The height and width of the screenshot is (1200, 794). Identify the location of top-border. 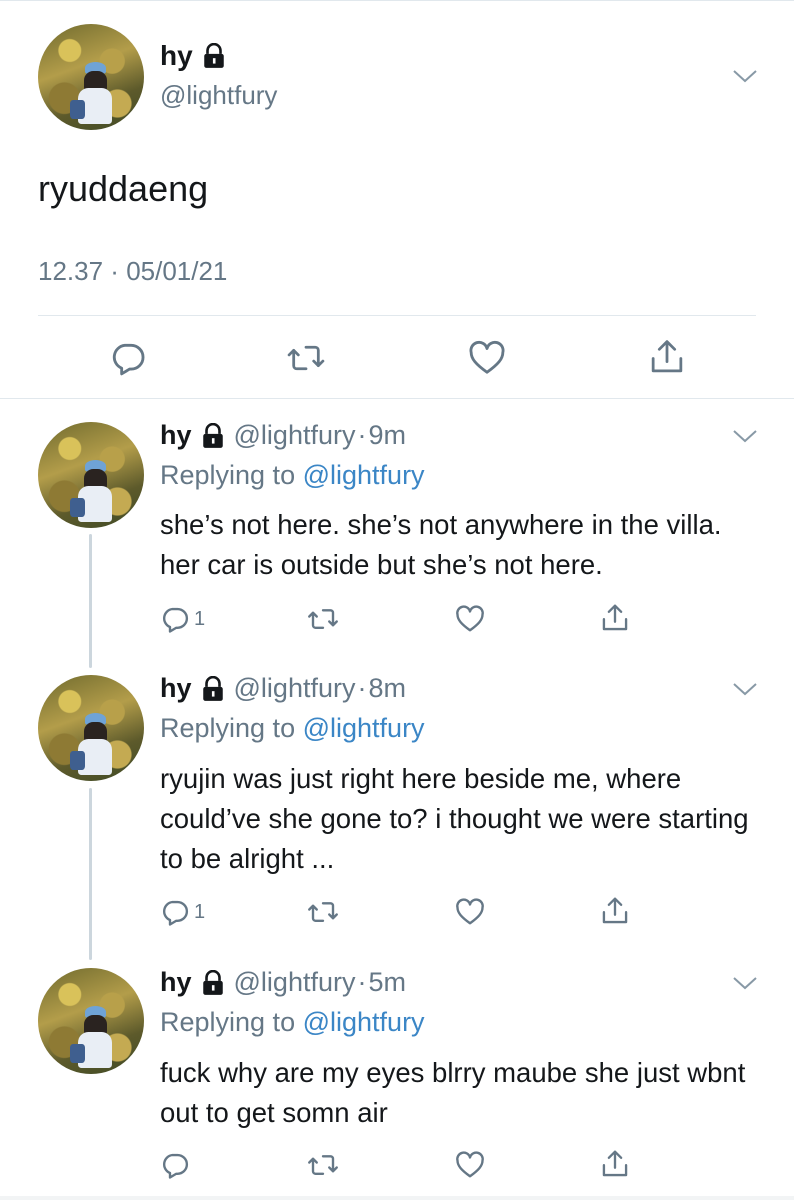
(397, 0).